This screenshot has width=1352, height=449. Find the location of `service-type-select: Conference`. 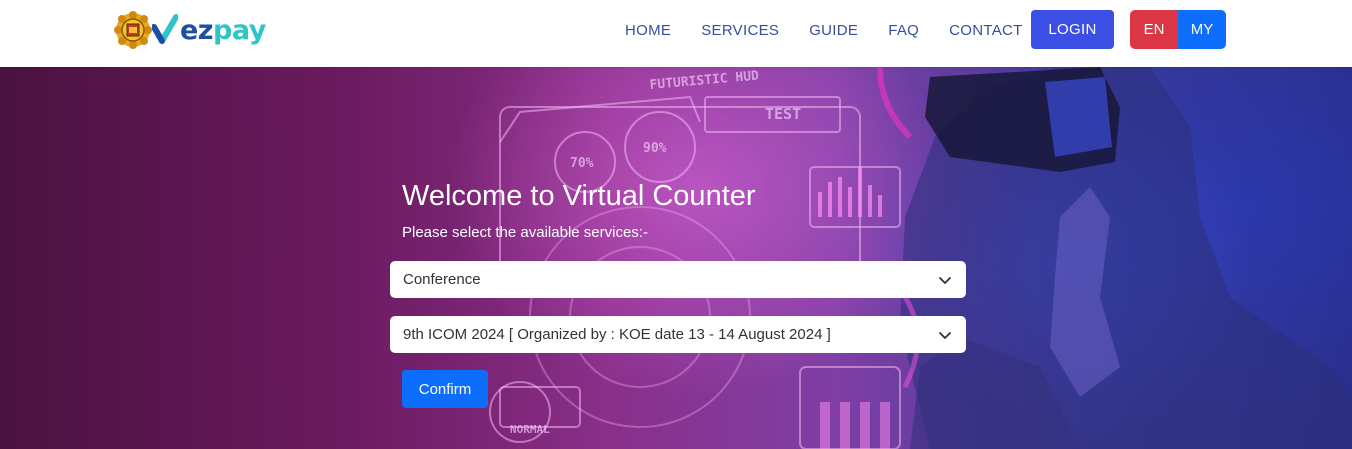

service-type-select: Conference is located at coordinates (678, 279).